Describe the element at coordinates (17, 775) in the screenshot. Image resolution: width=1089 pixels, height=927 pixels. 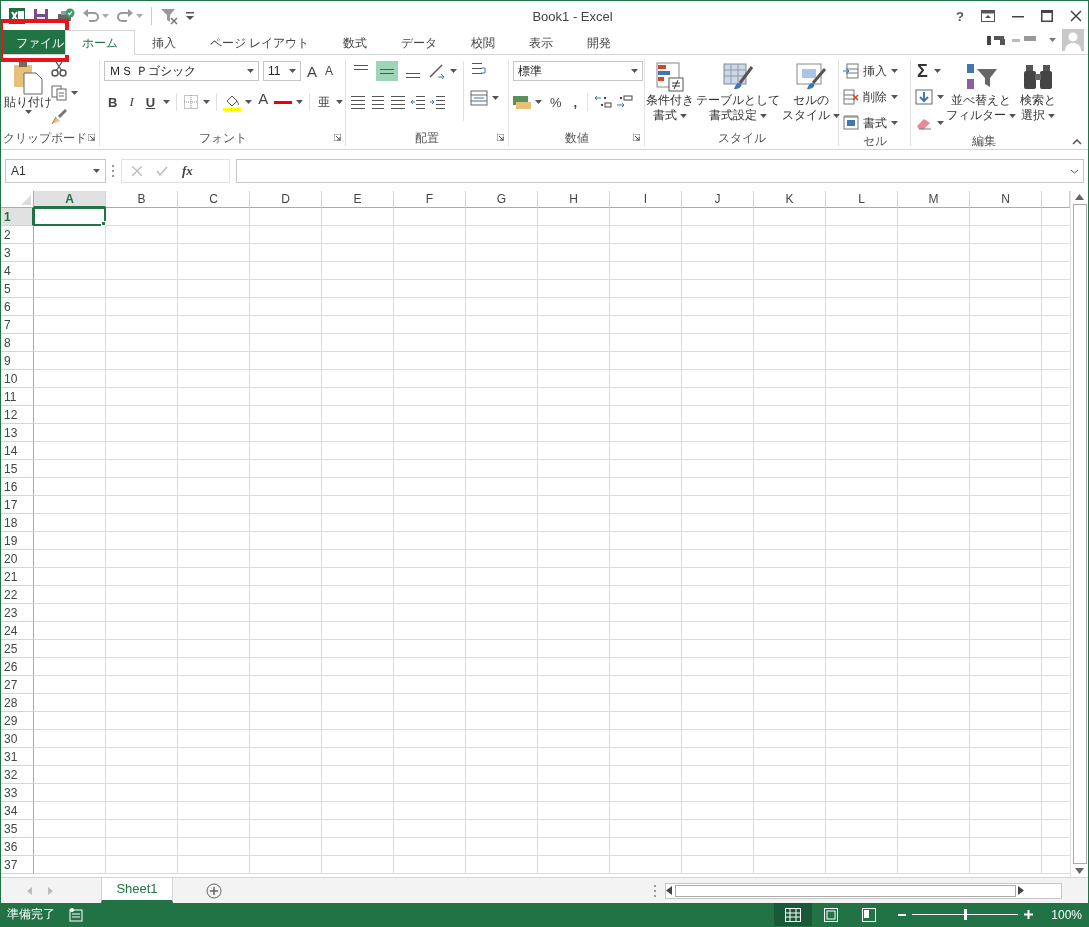
I see `row-header: 32` at that location.